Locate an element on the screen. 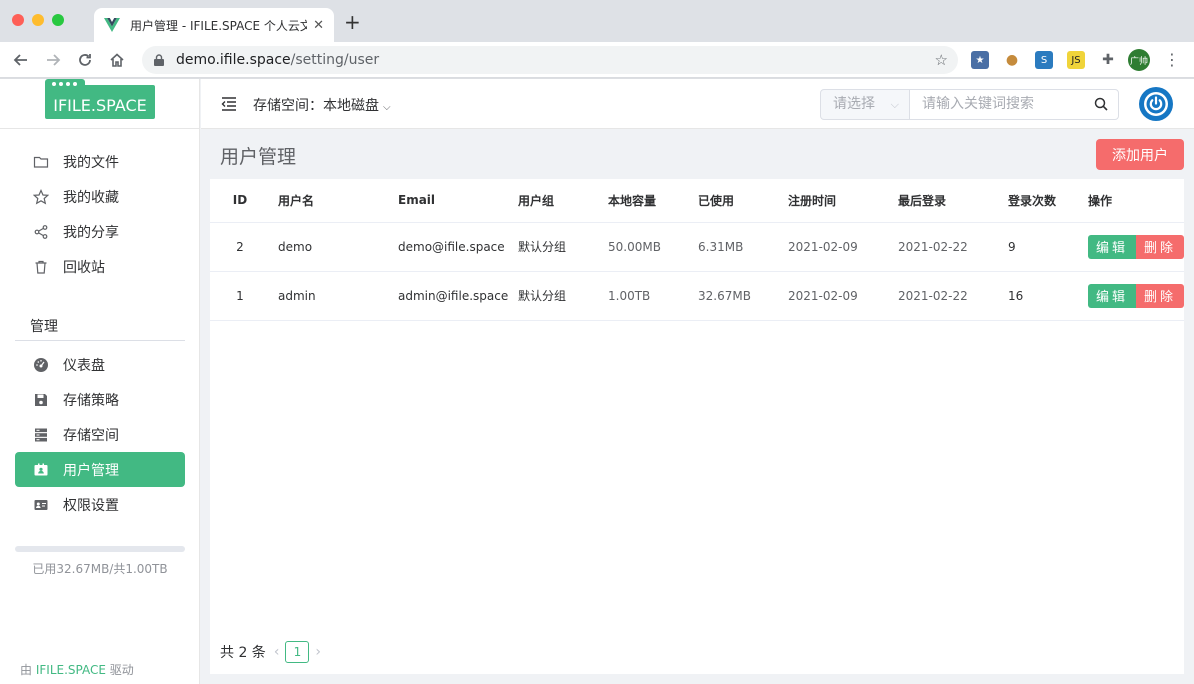 Image resolution: width=1194 pixels, height=684 pixels. tab-title: 用户管理 - IFILE.SPACE 个人云文件 is located at coordinates (219, 25).